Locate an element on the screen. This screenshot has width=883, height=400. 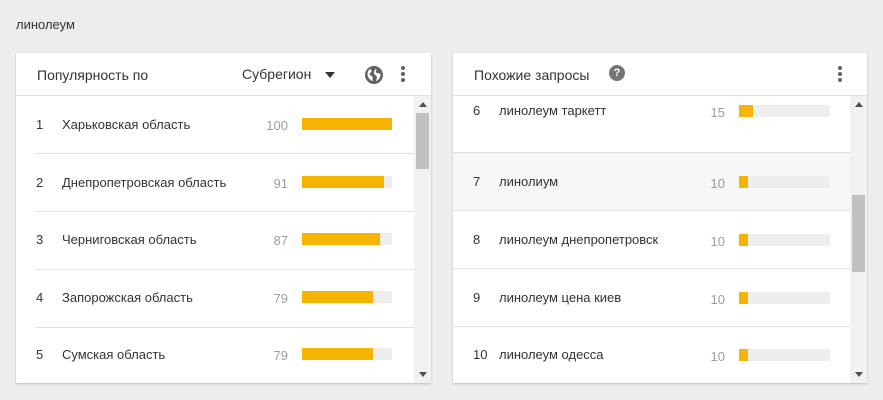
item-rank: 10 is located at coordinates (480, 354).